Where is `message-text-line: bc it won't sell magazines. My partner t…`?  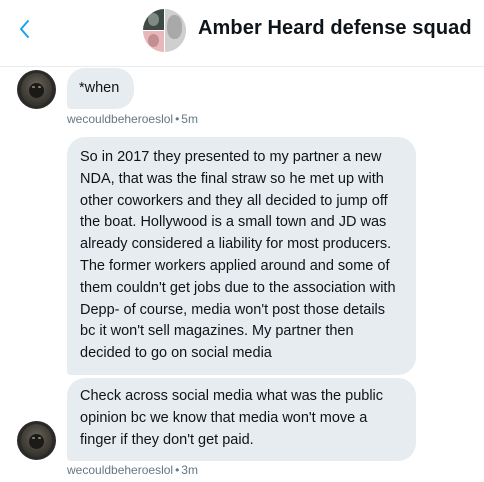
message-text-line: bc it won't sell magazines. My partner t… is located at coordinates (217, 331).